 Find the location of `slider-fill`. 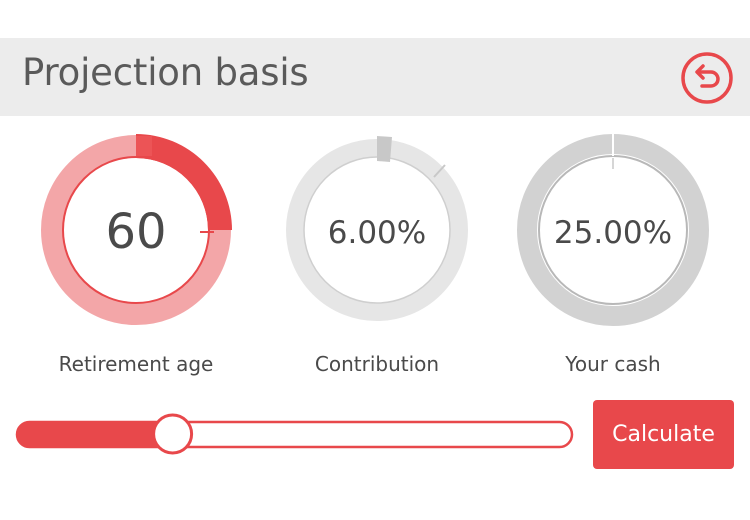

slider-fill is located at coordinates (95, 434).